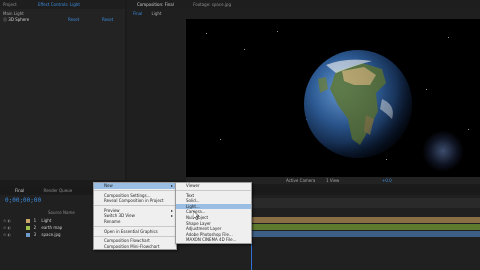 This screenshot has height=270, width=480. What do you see at coordinates (358, 104) in the screenshot?
I see `earth-globe` at bounding box center [358, 104].